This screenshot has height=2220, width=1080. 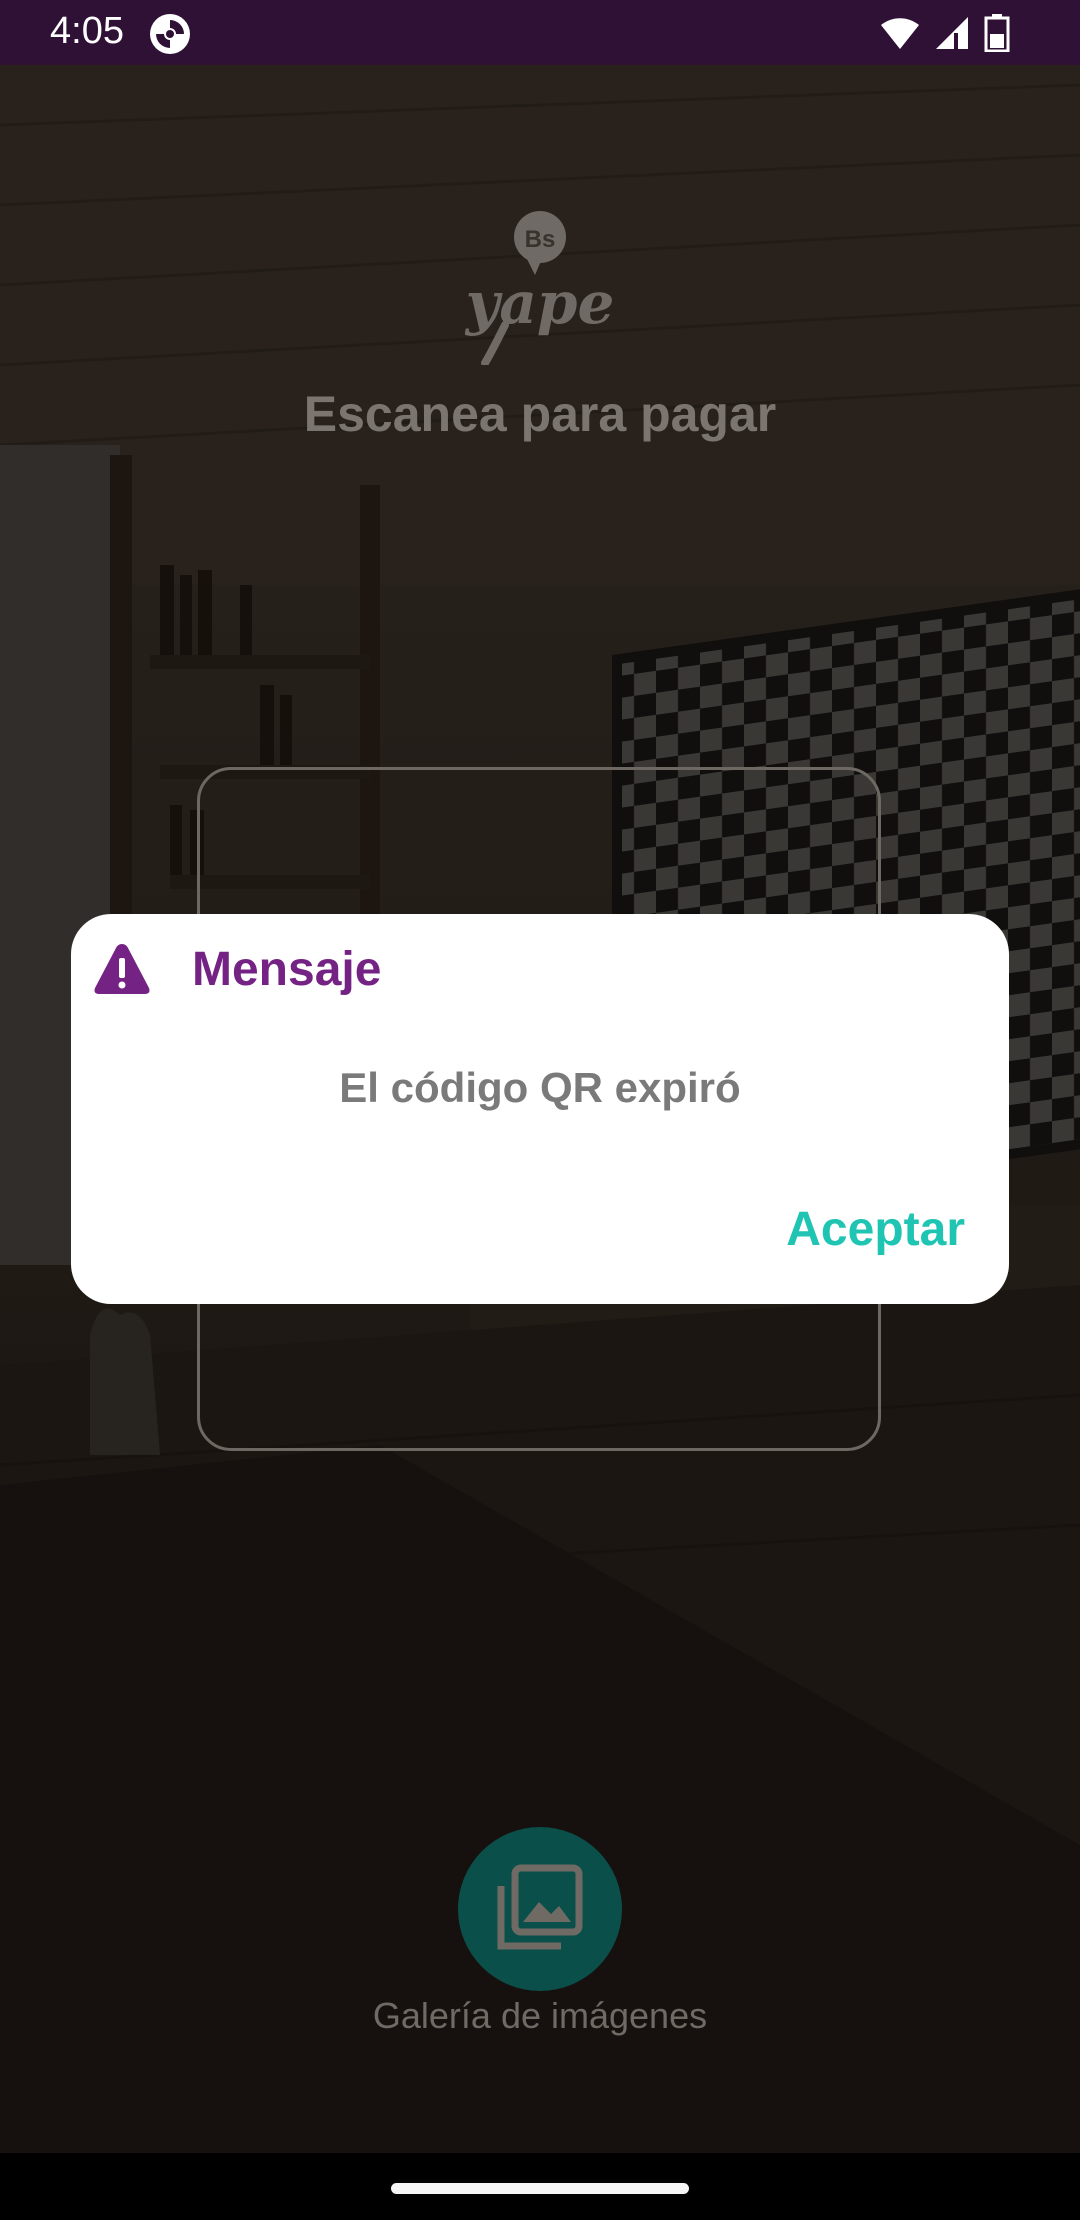 I want to click on status-bar: 4:05, so click(x=540, y=32).